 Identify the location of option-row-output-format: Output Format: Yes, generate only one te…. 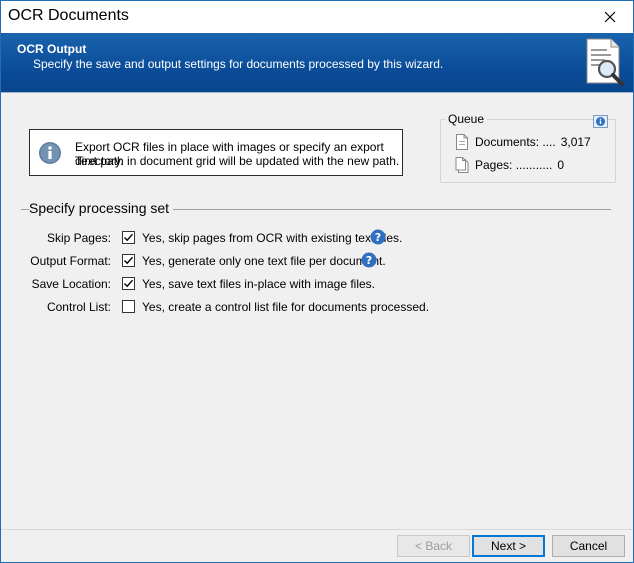
(317, 261).